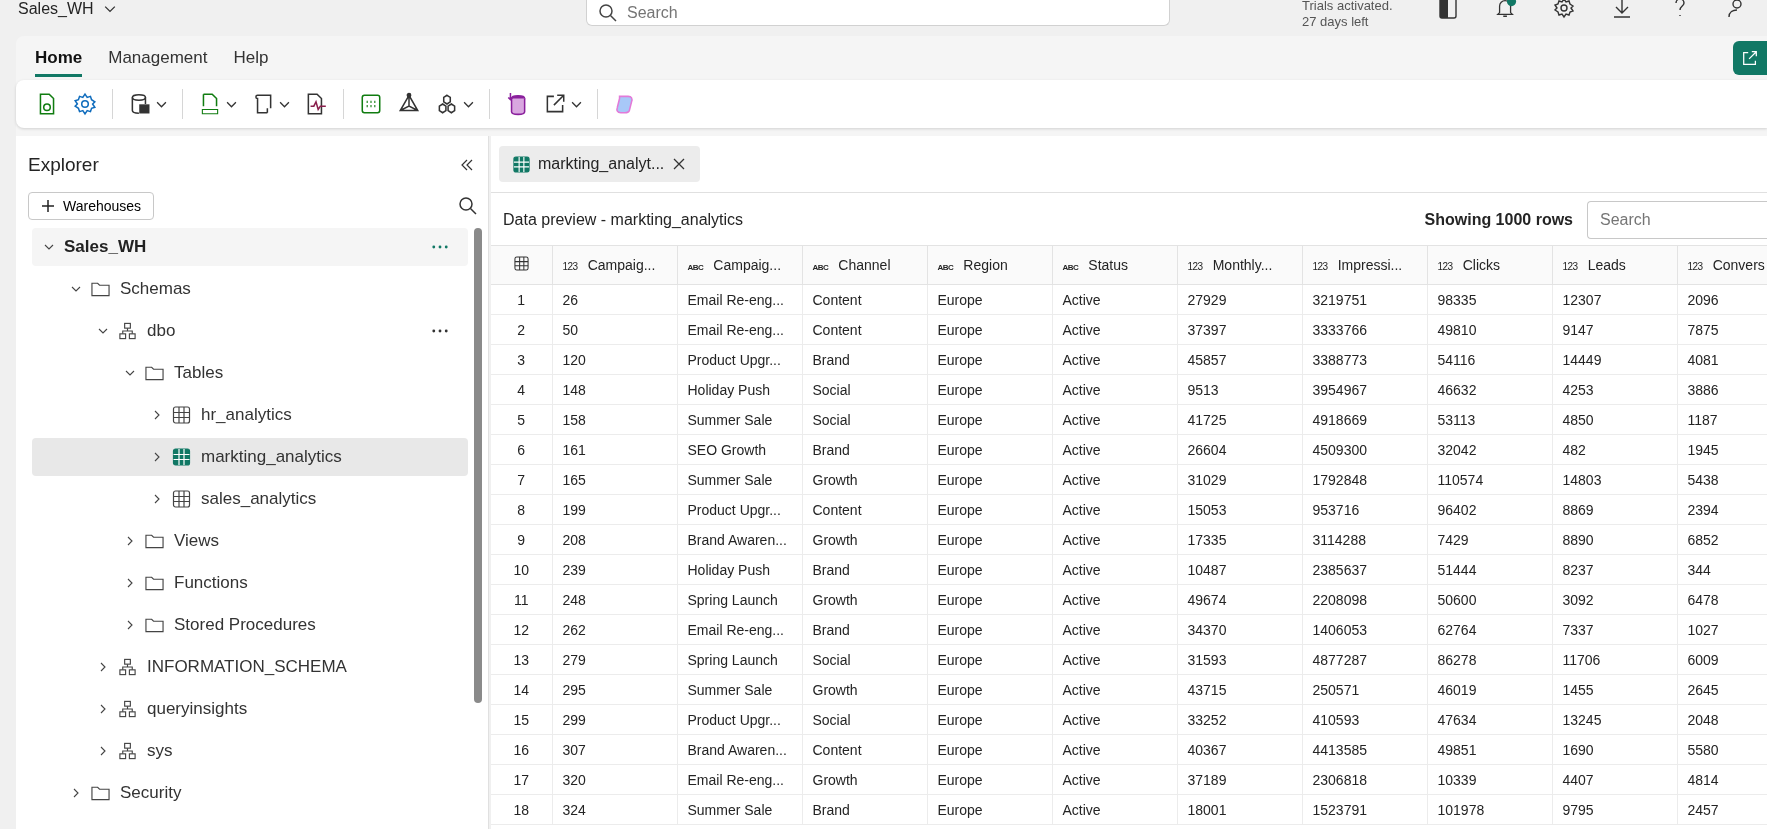 Image resolution: width=1767 pixels, height=829 pixels. What do you see at coordinates (1722, 265) in the screenshot?
I see `column-header: 123 Convers` at bounding box center [1722, 265].